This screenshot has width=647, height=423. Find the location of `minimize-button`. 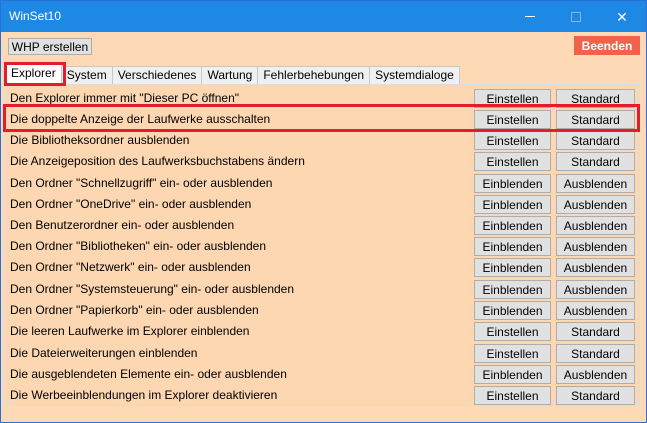

minimize-button is located at coordinates (530, 16).